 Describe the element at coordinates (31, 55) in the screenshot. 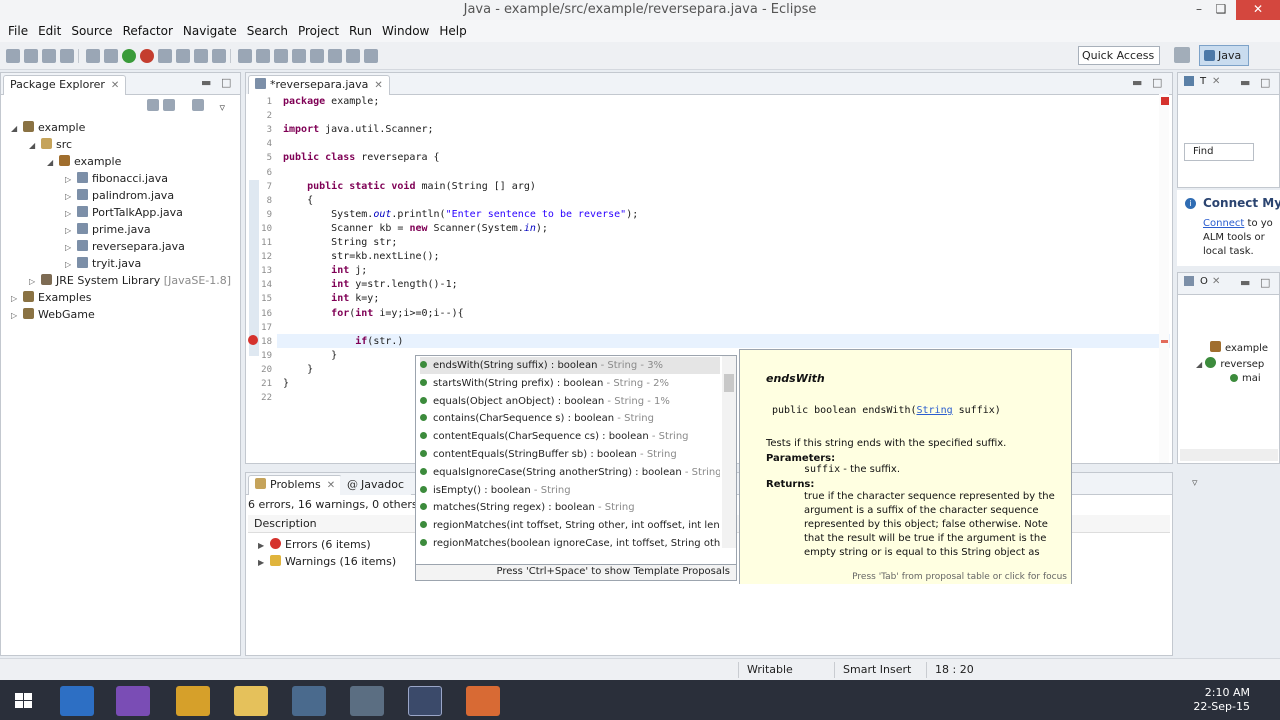

I see `save-icon` at that location.